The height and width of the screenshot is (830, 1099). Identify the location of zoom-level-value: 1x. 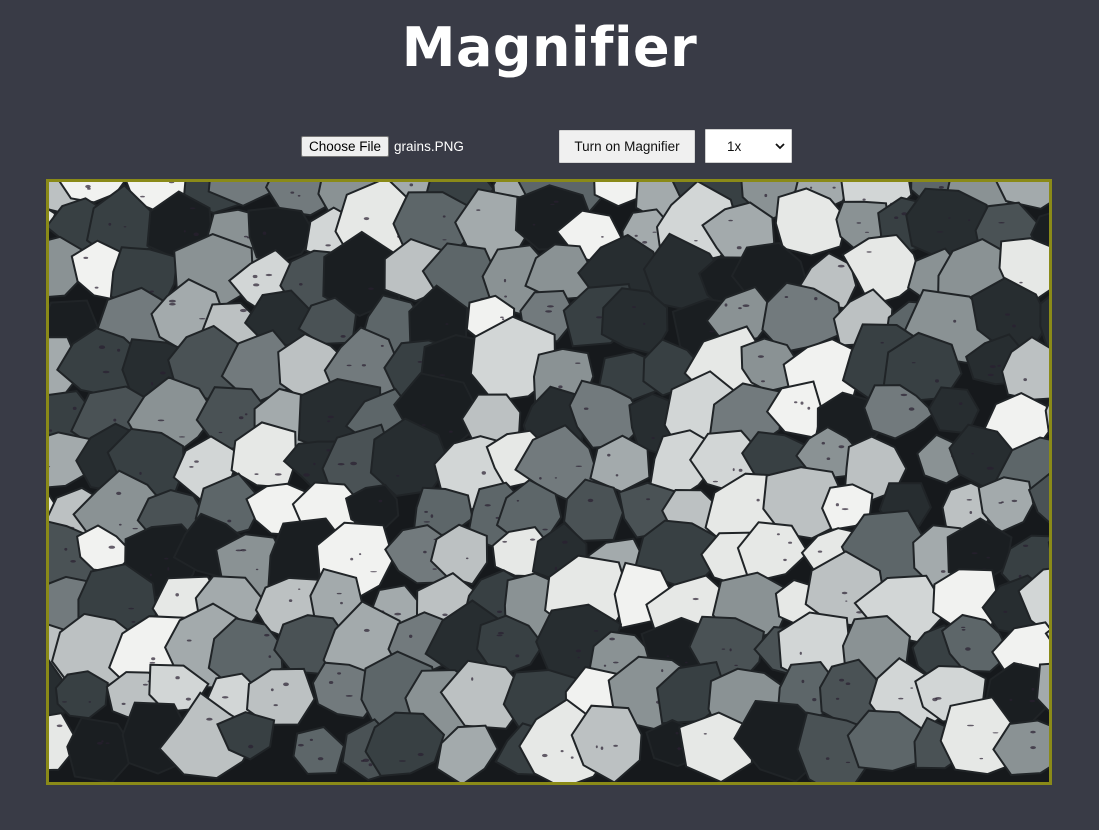
(734, 146).